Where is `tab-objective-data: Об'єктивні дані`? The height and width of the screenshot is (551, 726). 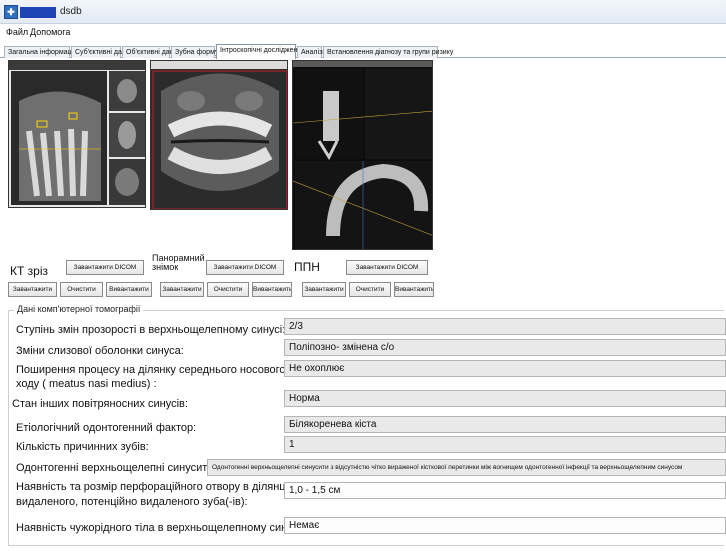
tab-objective-data: Об'єктивні дані is located at coordinates (148, 52).